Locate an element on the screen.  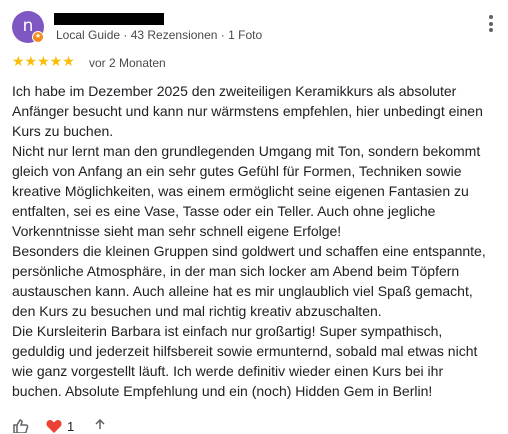
heart-icon is located at coordinates (54, 426).